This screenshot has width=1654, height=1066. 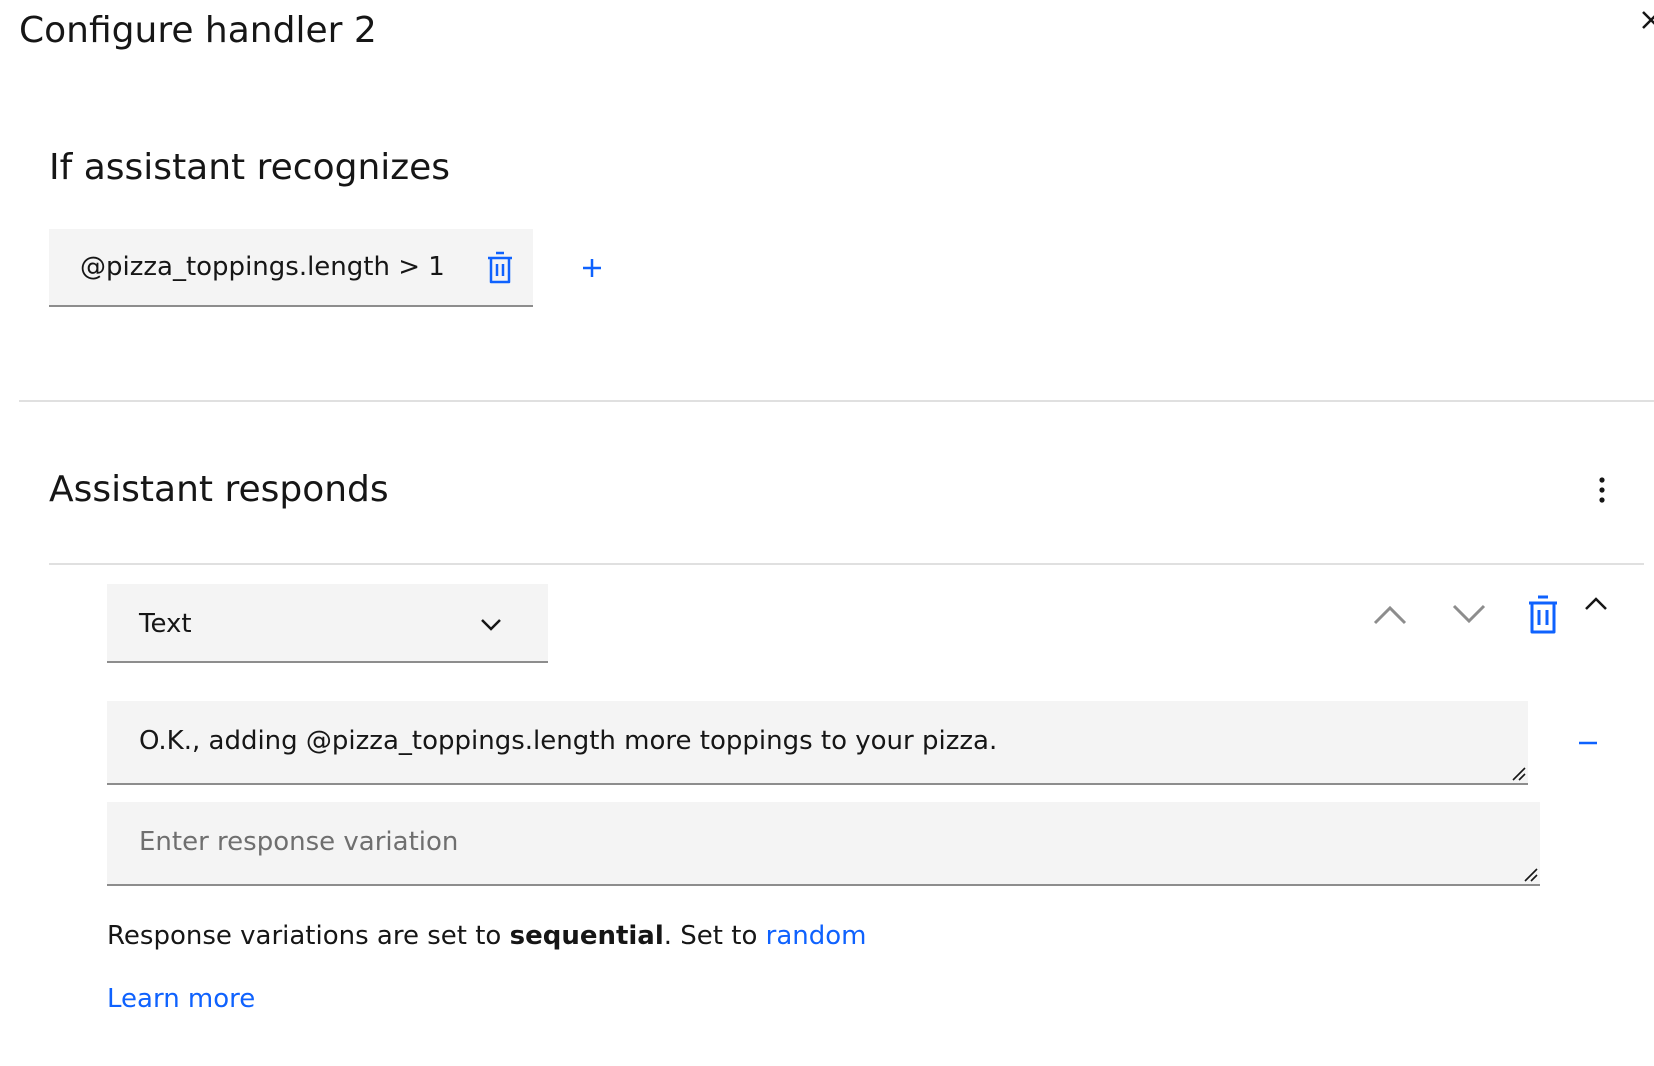 I want to click on add-condition-button, so click(x=592, y=268).